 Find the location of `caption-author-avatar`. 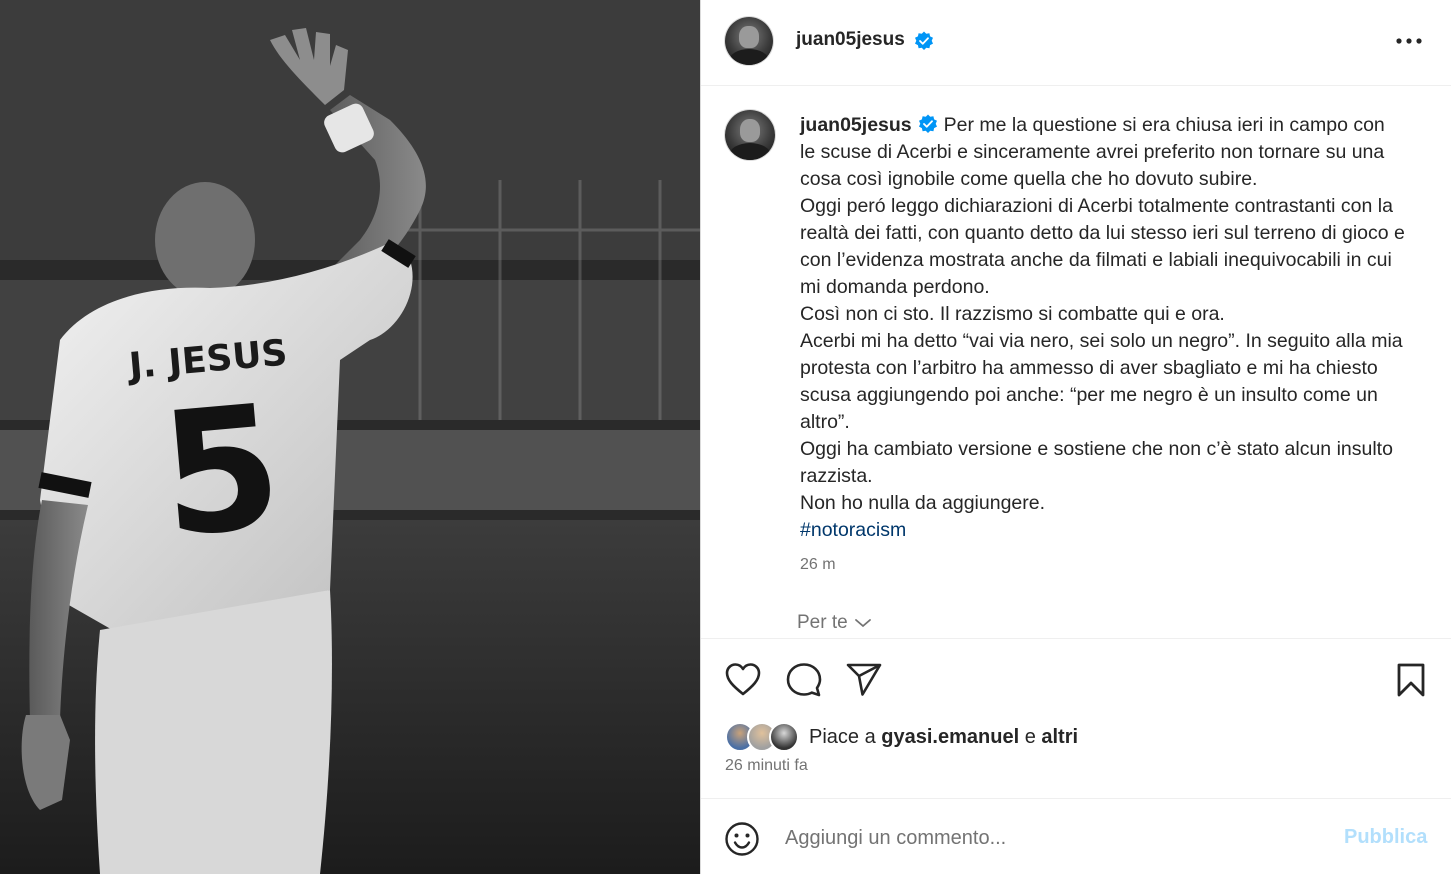

caption-author-avatar is located at coordinates (750, 135).